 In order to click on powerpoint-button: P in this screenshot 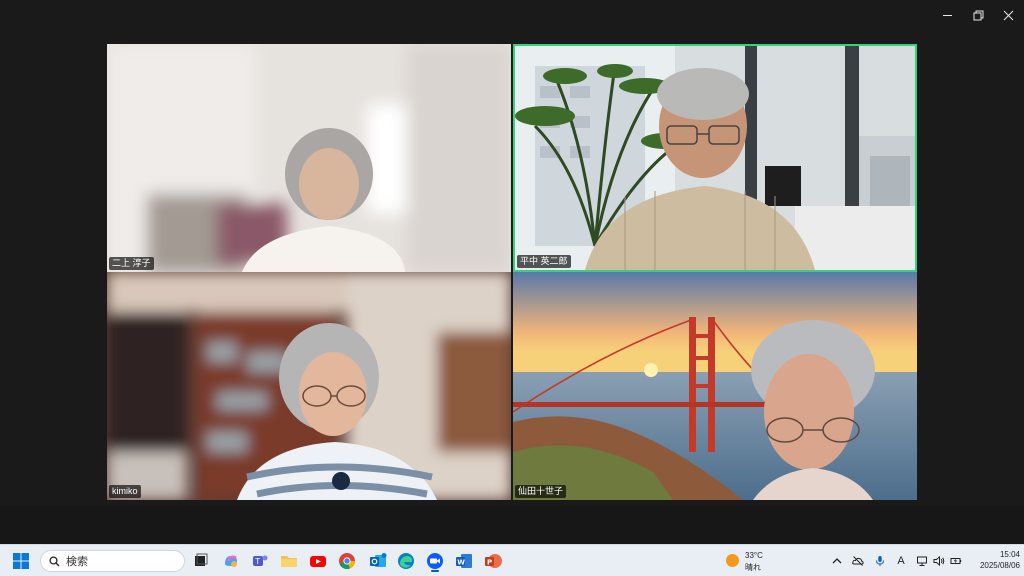, I will do `click(493, 561)`.